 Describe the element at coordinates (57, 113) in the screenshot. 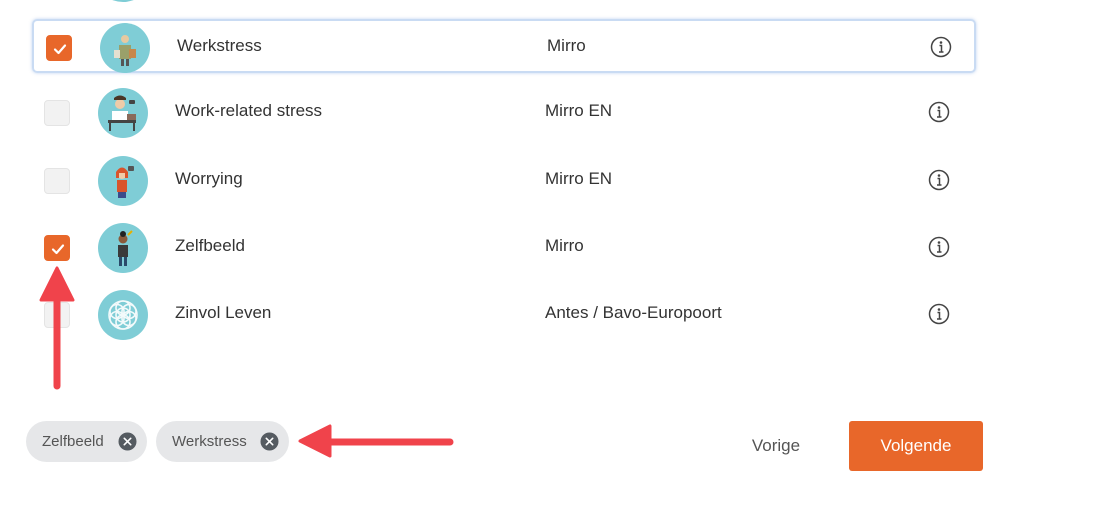

I see `program-checkbox-work-related-stress` at that location.